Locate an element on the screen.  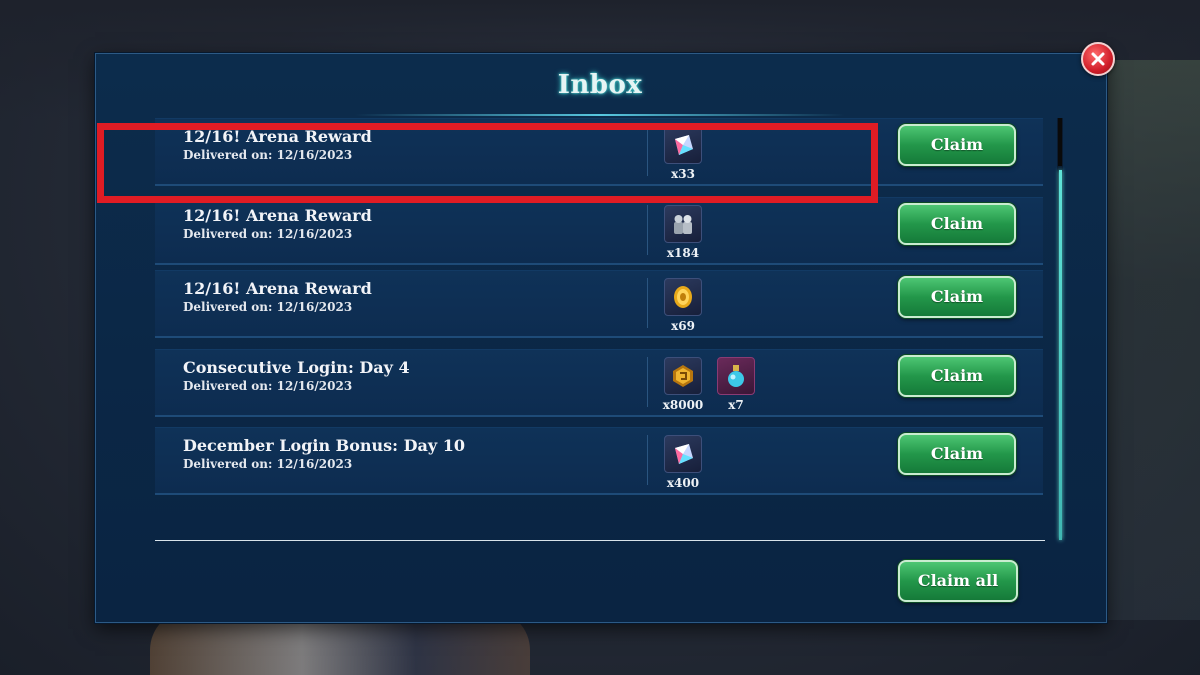
armor-pieces-icon is located at coordinates (683, 224).